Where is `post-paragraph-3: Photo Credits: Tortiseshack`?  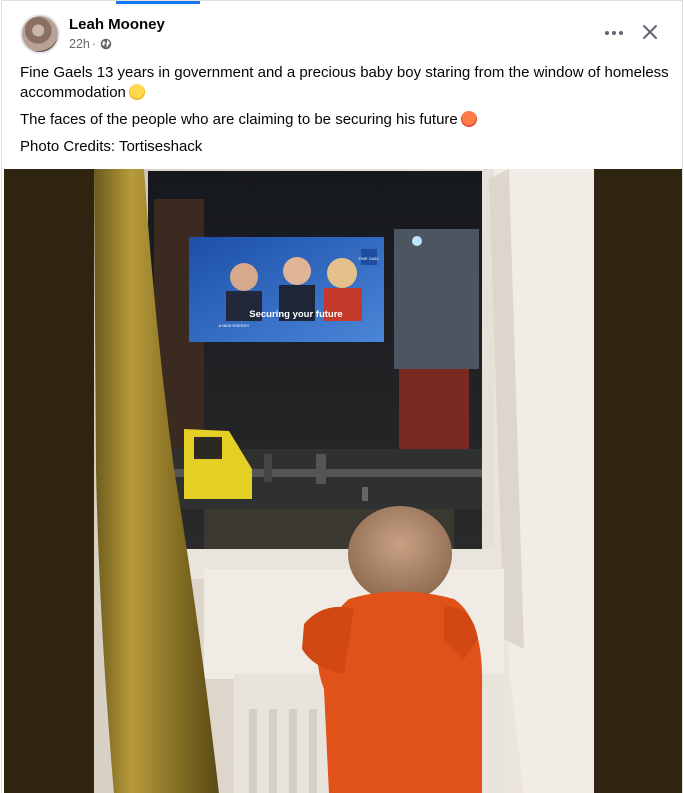 post-paragraph-3: Photo Credits: Tortiseshack is located at coordinates (348, 147).